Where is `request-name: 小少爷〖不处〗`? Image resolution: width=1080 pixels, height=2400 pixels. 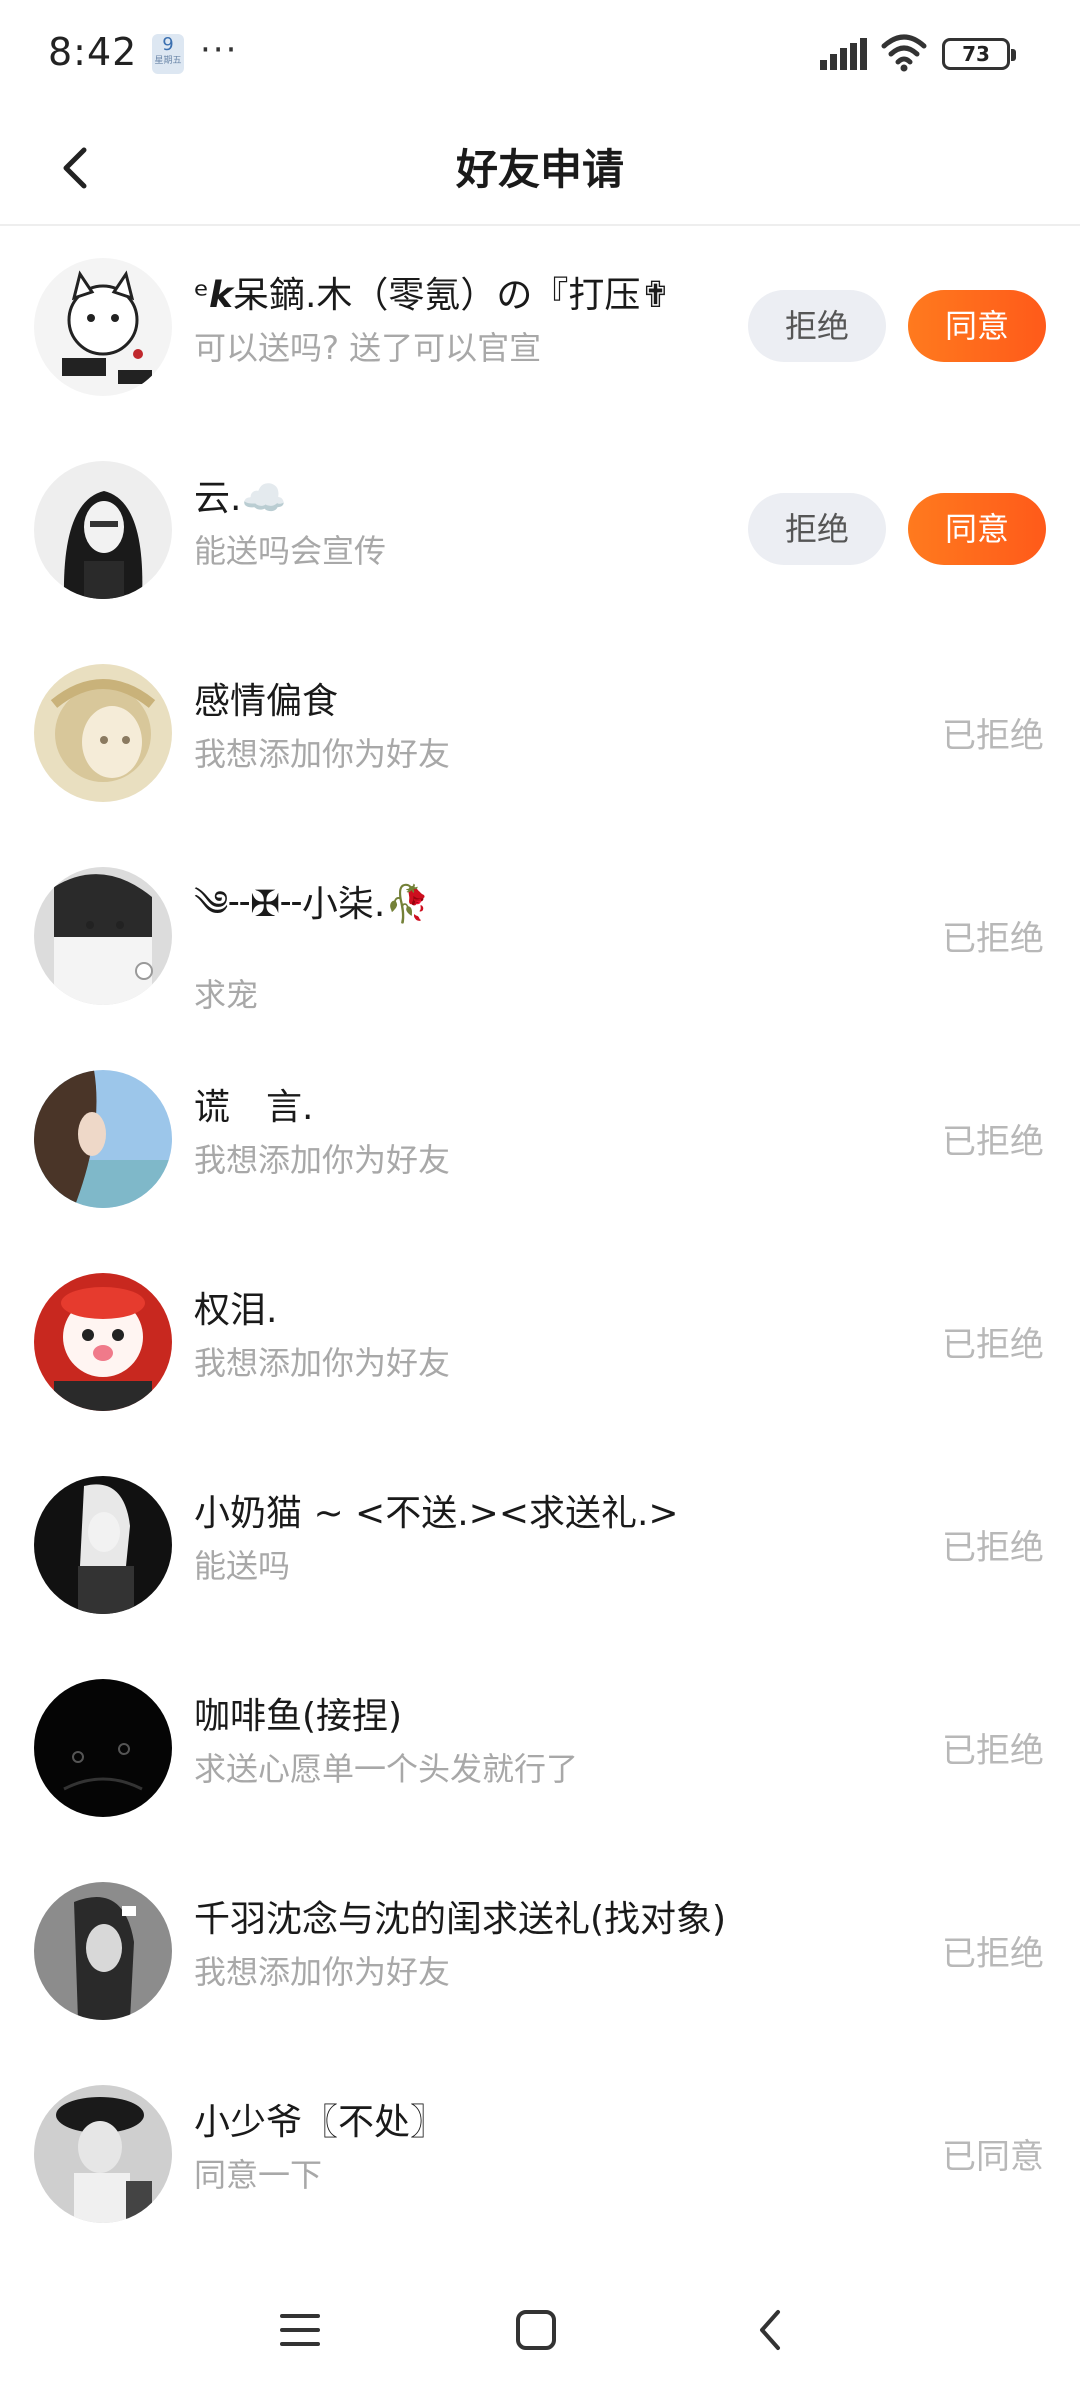 request-name: 小少爷〖不处〗 is located at coordinates (320, 2122).